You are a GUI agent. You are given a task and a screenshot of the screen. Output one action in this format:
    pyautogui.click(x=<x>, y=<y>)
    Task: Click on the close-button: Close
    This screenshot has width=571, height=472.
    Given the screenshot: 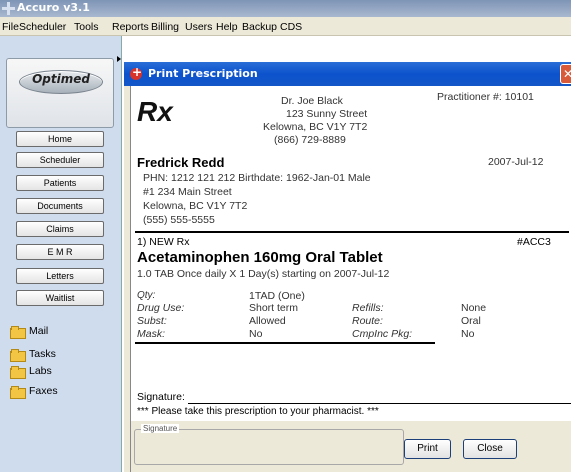 What is the action you would take?
    pyautogui.click(x=490, y=449)
    